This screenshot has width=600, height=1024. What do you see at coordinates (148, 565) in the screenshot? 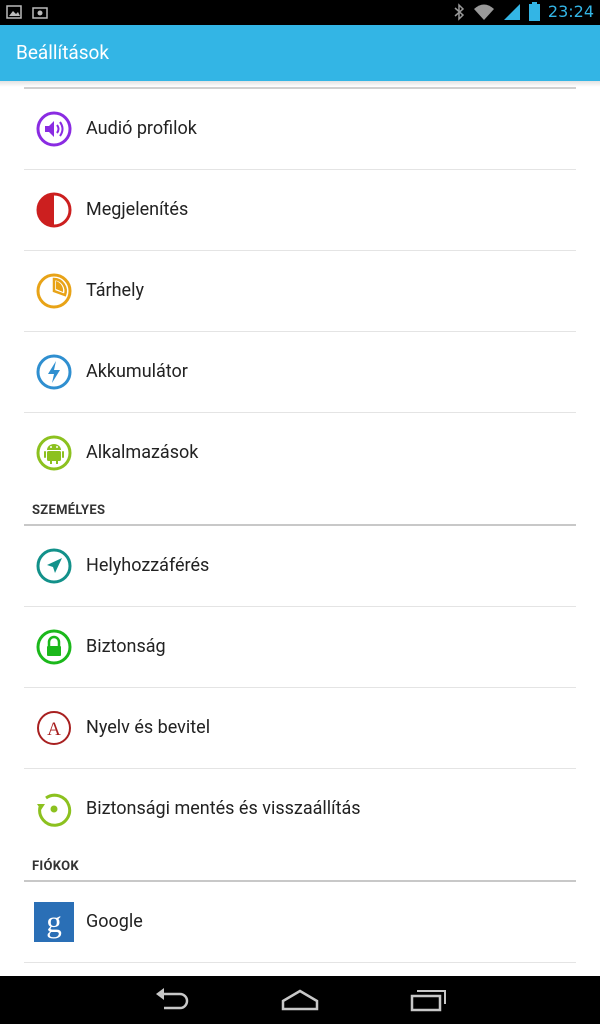
I see `settings-item-label: Helyhozzáférés` at bounding box center [148, 565].